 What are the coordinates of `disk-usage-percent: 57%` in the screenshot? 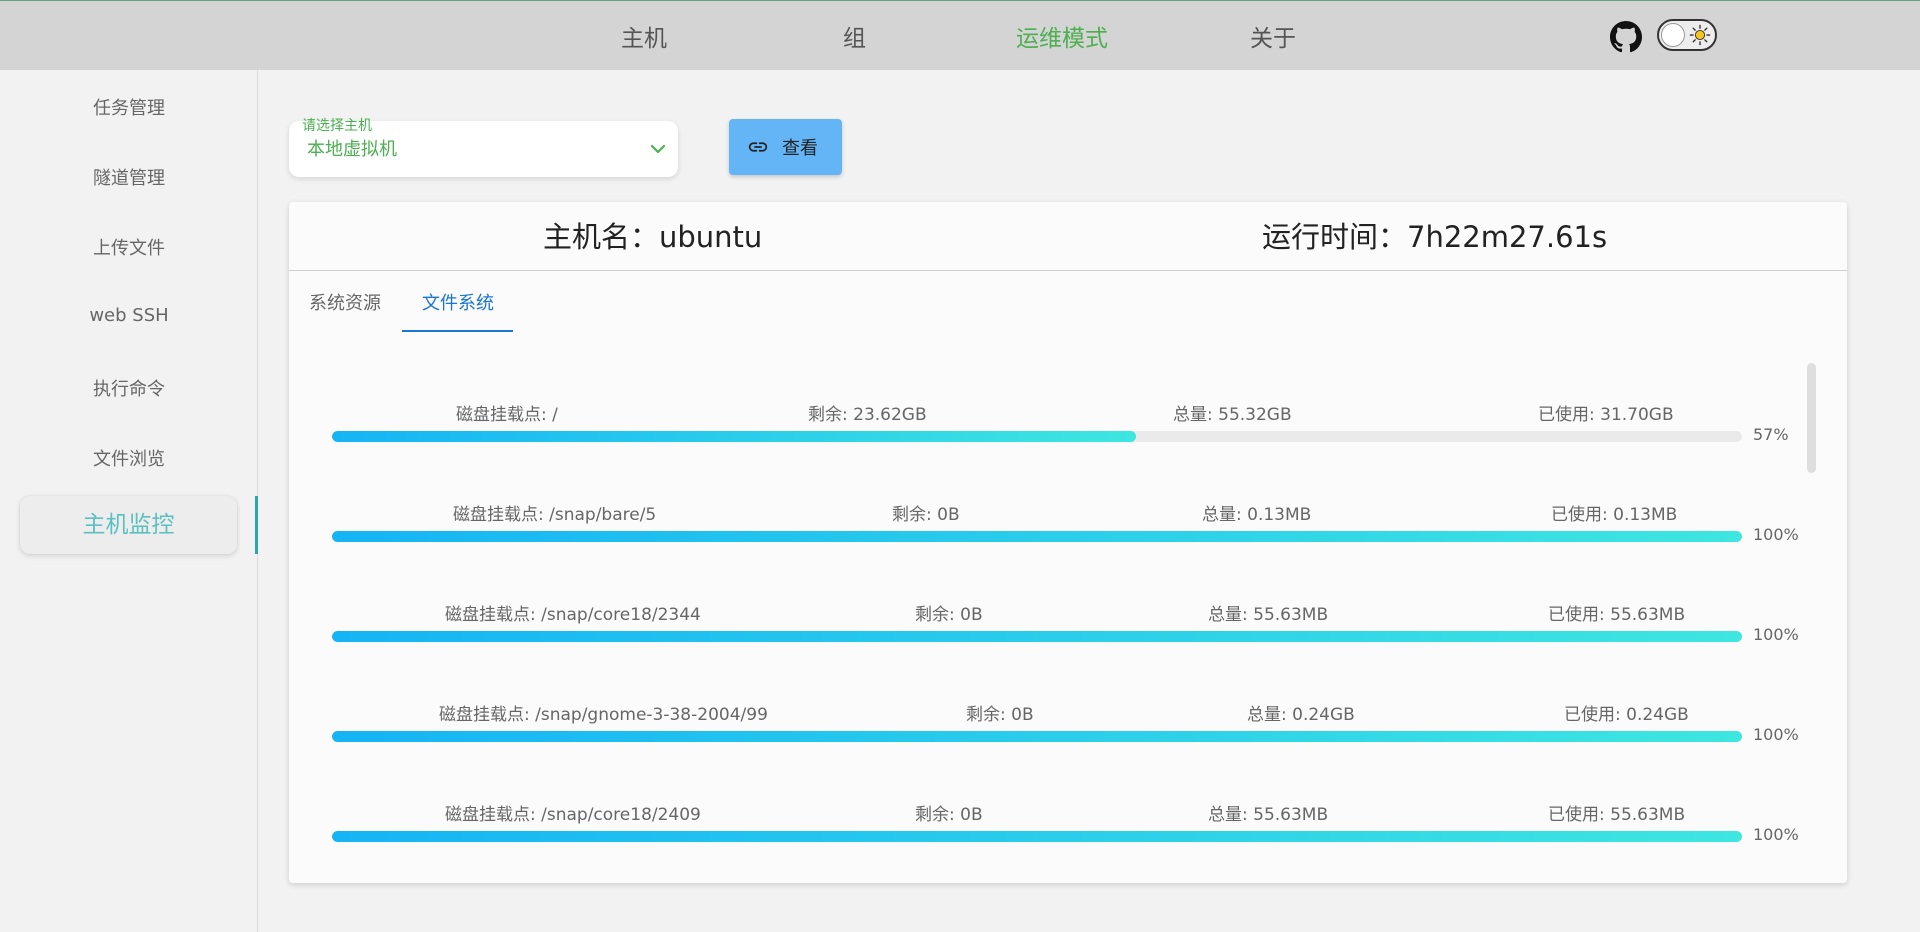 It's located at (1771, 434).